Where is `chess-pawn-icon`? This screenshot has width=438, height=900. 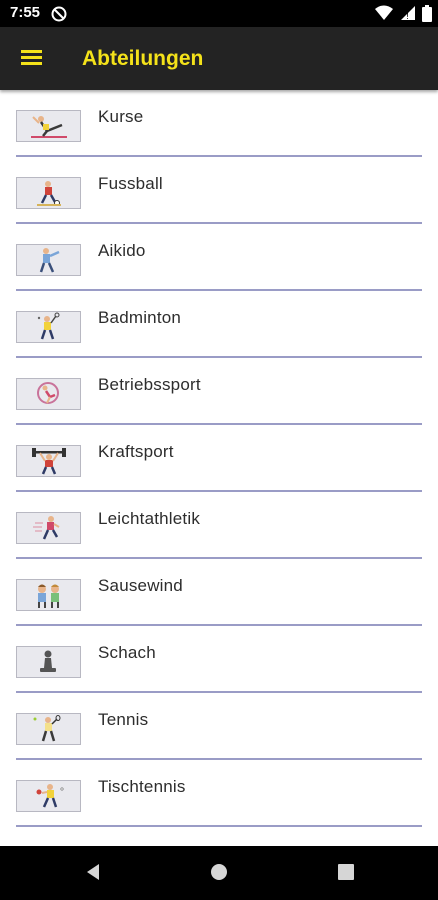 chess-pawn-icon is located at coordinates (48, 662).